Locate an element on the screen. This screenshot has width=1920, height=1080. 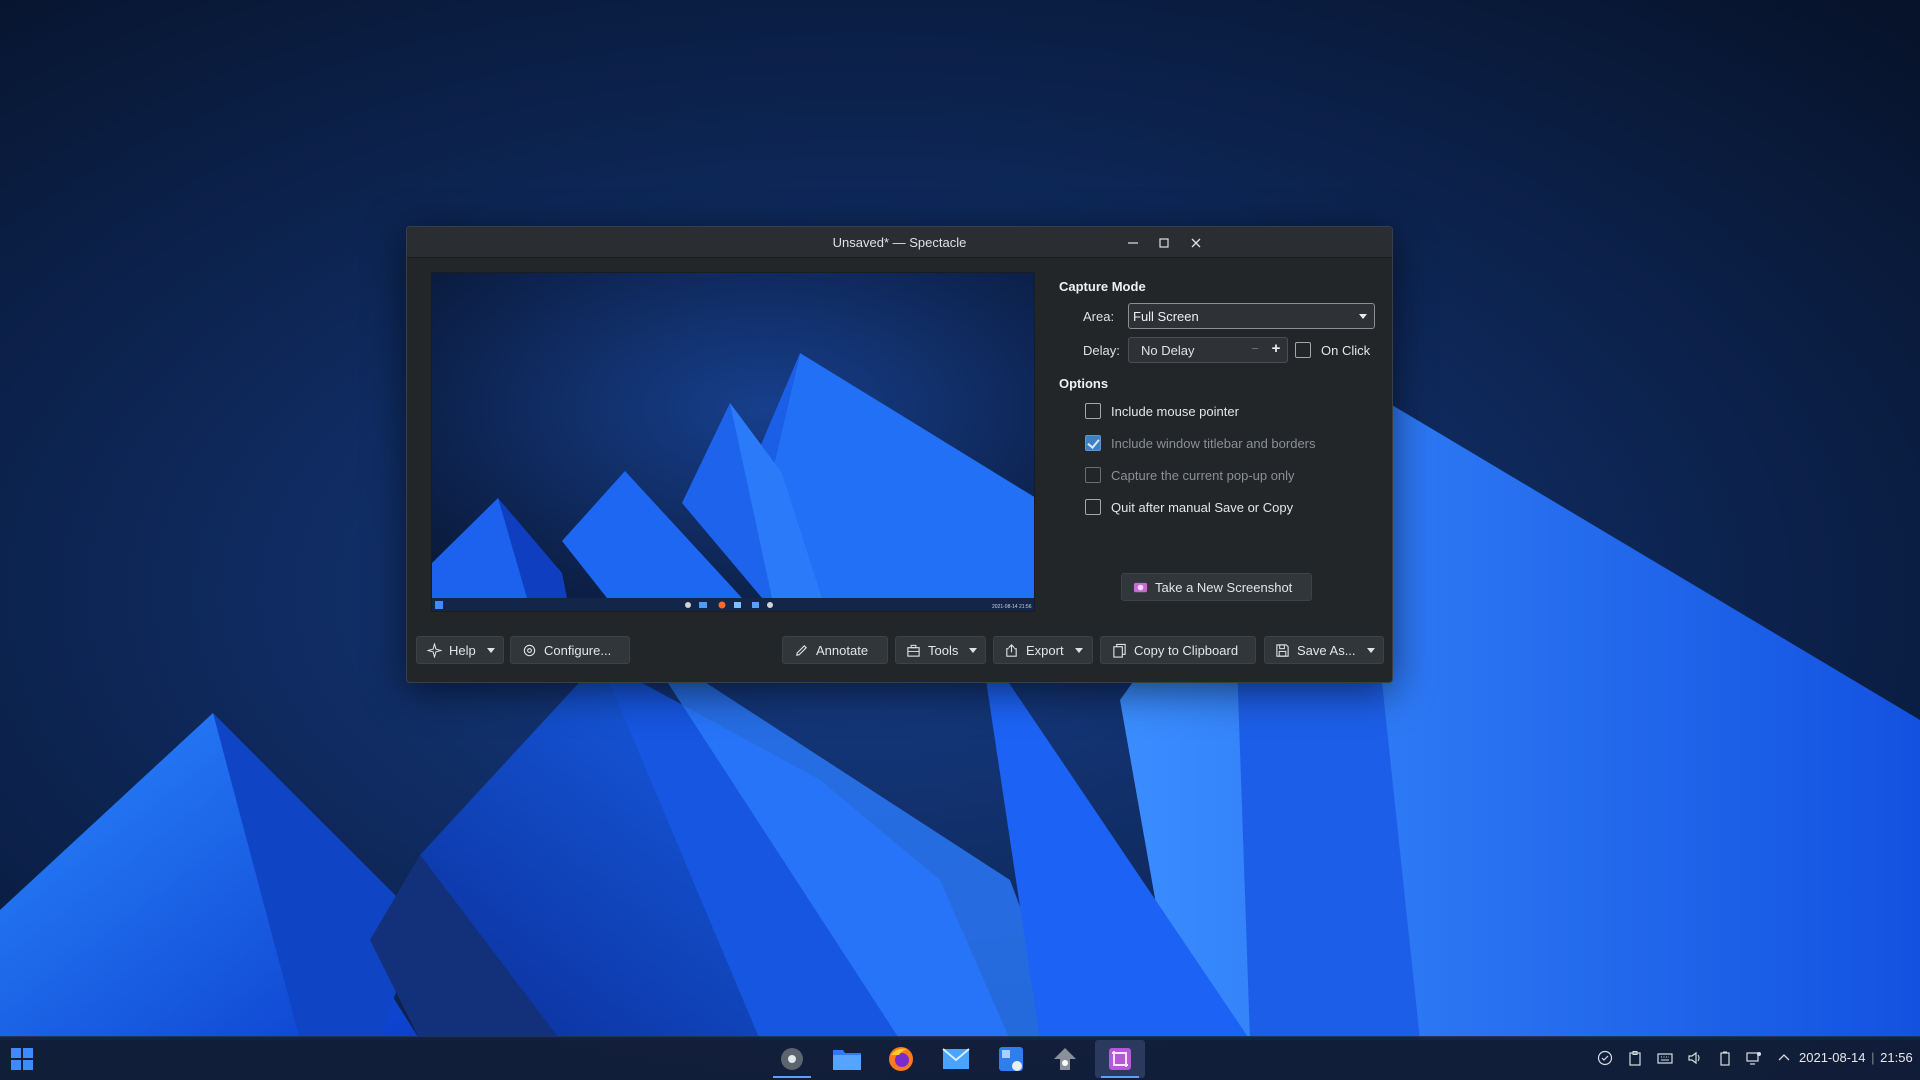
updates-icon is located at coordinates (1605, 1058).